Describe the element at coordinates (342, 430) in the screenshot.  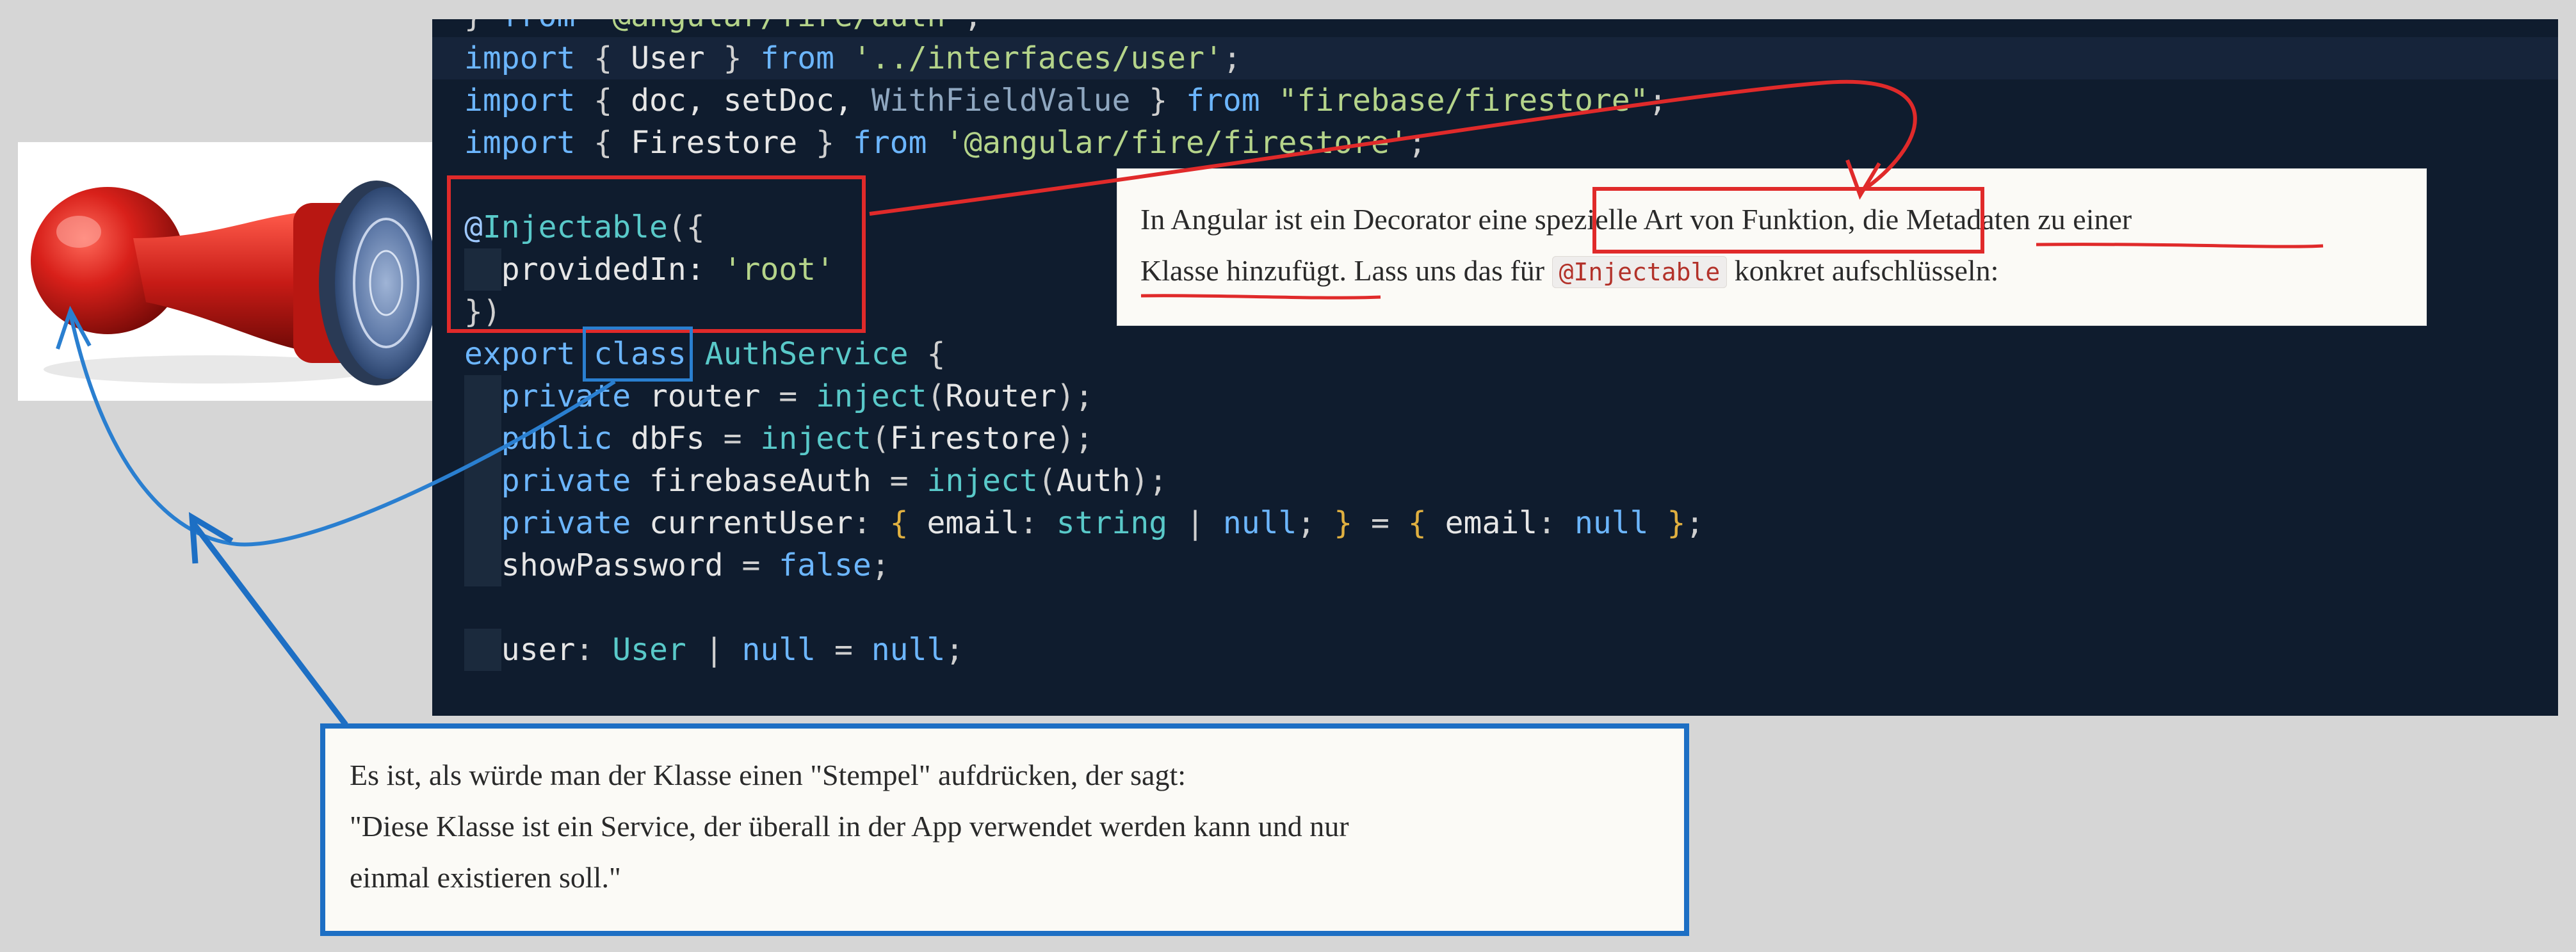
I see `blue-annotation-arrow` at that location.